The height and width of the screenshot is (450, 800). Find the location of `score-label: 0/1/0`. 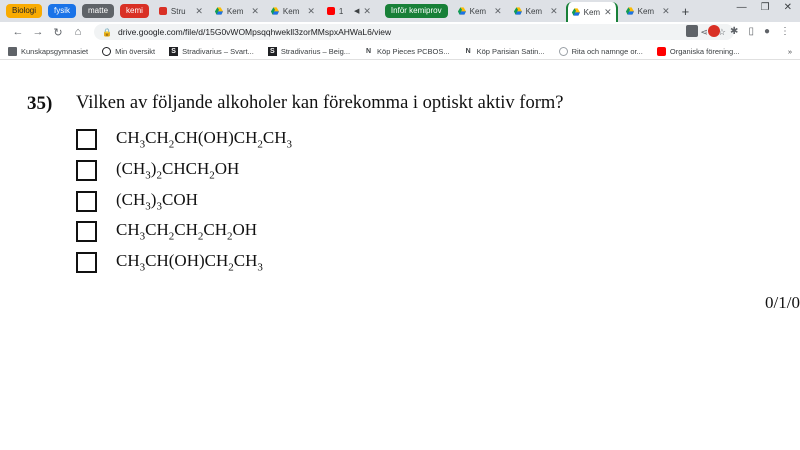

score-label: 0/1/0 is located at coordinates (782, 302).